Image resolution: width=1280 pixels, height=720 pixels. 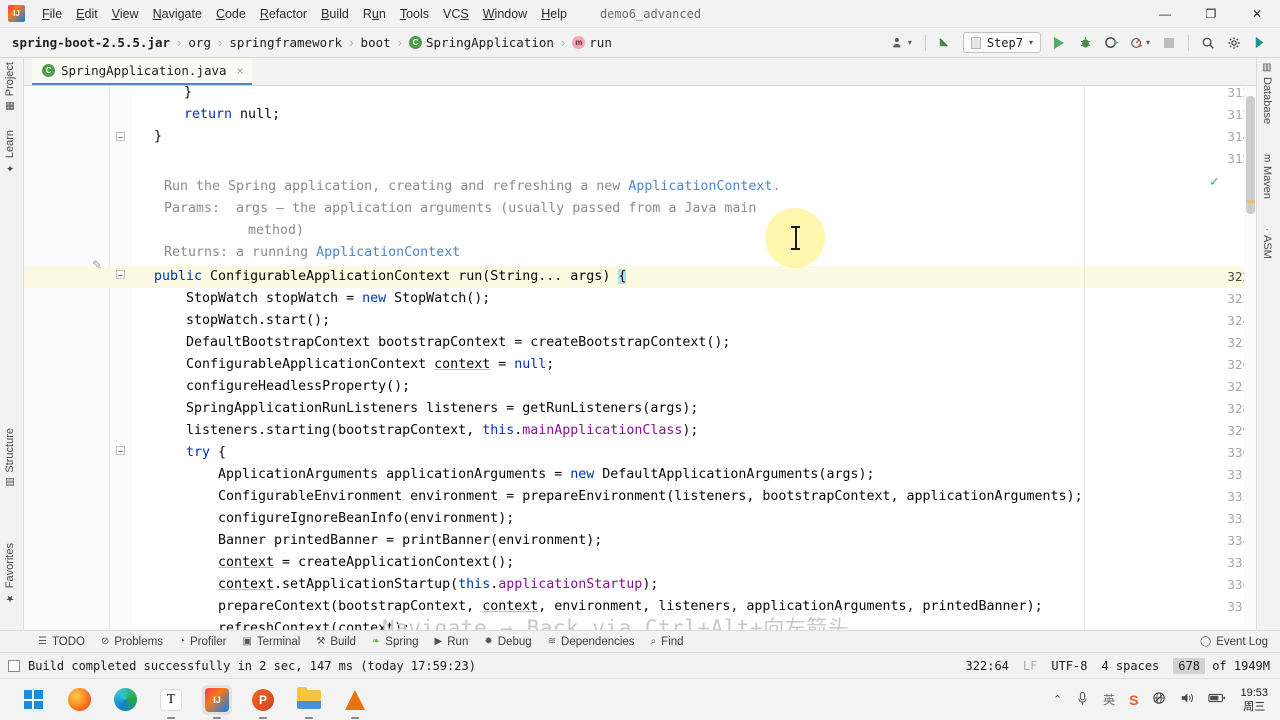 What do you see at coordinates (456, 14) in the screenshot?
I see `menu-item-vcs: VCS` at bounding box center [456, 14].